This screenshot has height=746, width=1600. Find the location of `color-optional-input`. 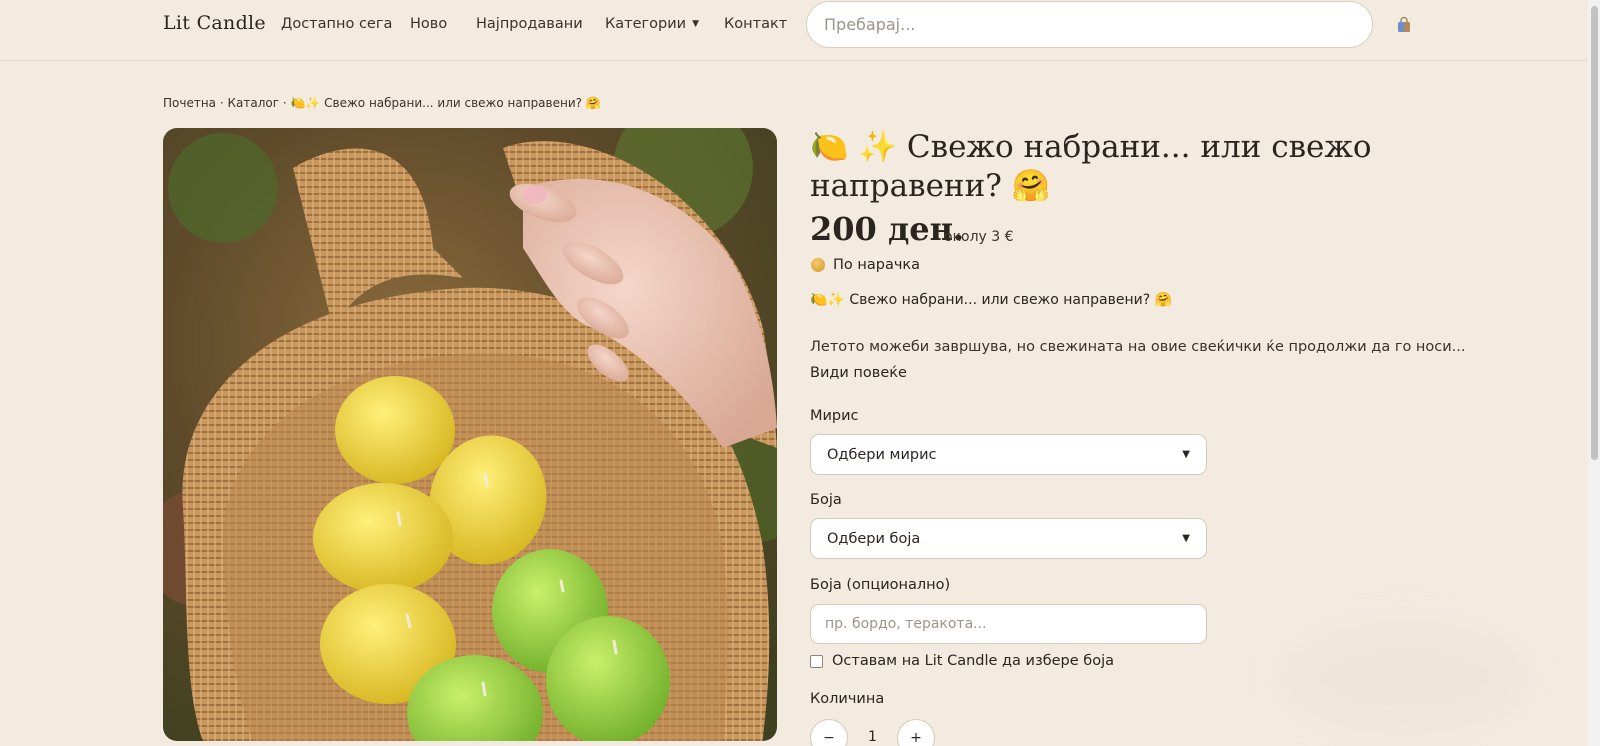

color-optional-input is located at coordinates (1008, 624).